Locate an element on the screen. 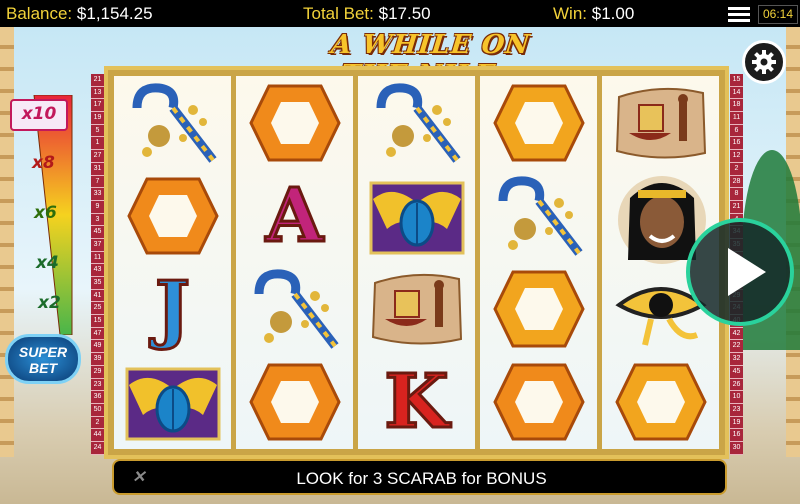  message-bar: ✕ LOOK for 3 SCARAB for BONUS is located at coordinates (419, 477).